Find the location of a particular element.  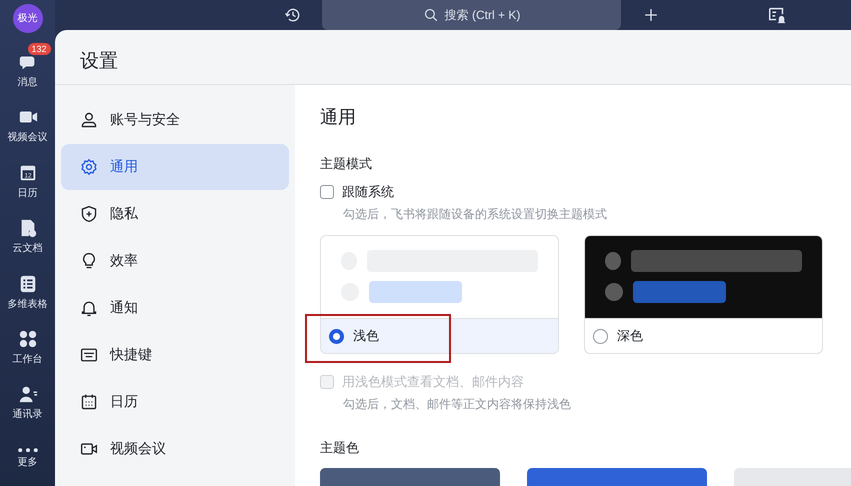

keyboard-icon is located at coordinates (89, 355).